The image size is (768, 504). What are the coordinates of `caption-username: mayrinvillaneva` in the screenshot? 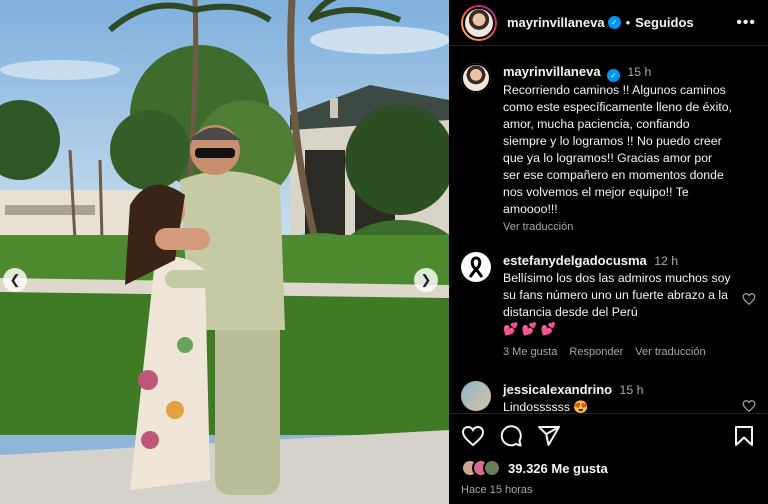 It's located at (552, 71).